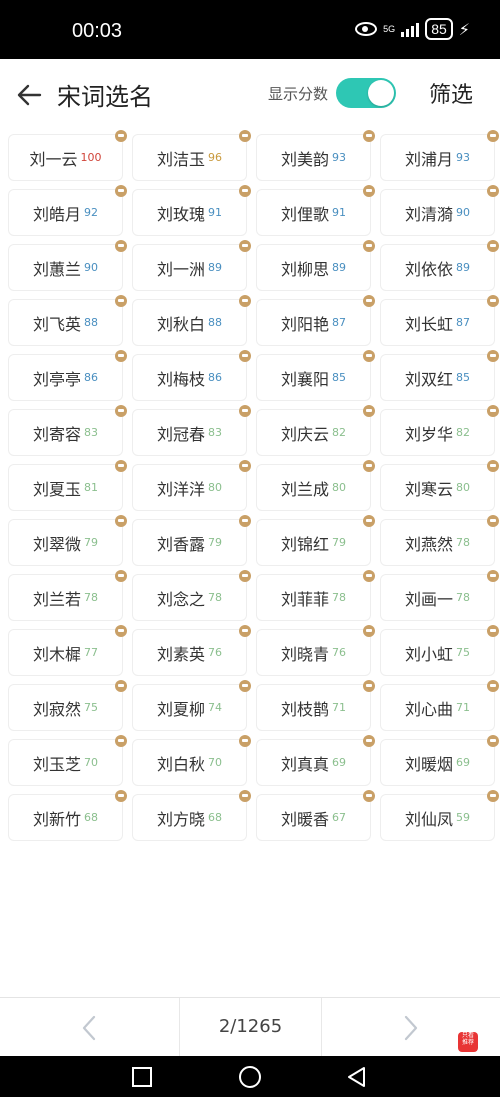 The height and width of the screenshot is (1097, 500). What do you see at coordinates (91, 157) in the screenshot?
I see `name-score: 100` at bounding box center [91, 157].